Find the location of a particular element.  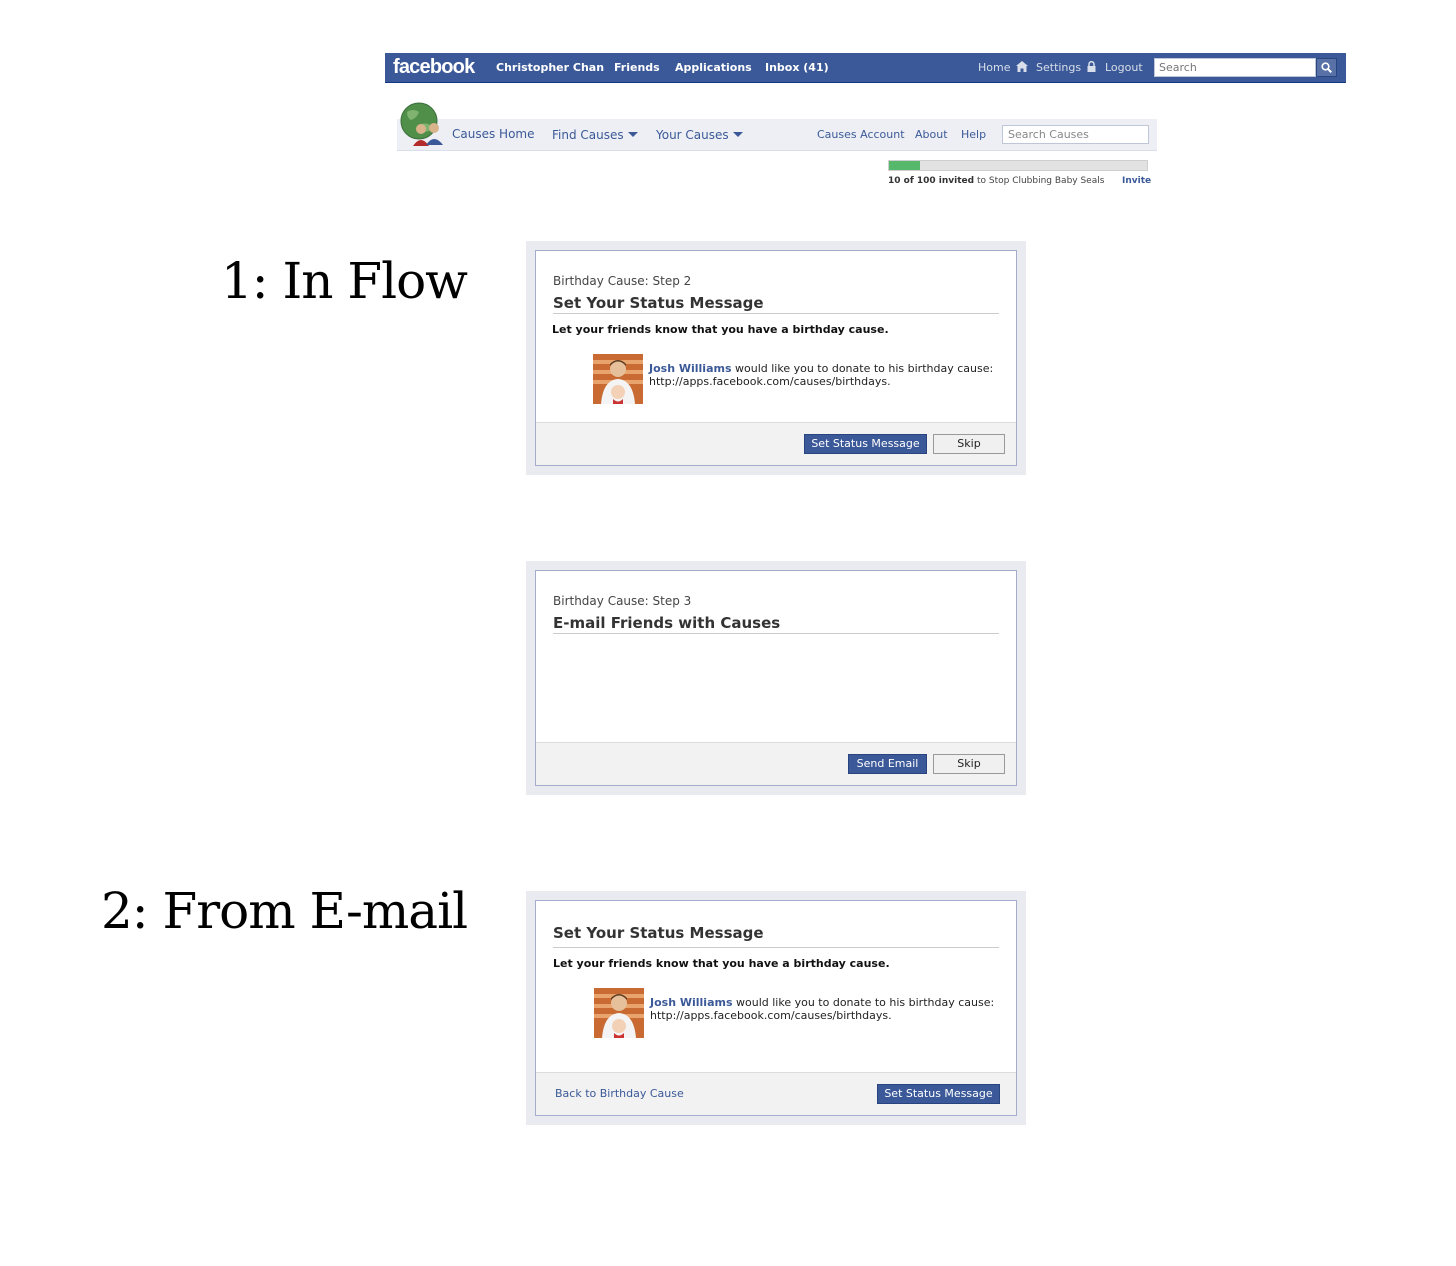

dialog-step-label: Birthday Cause: Step 3 is located at coordinates (622, 601).